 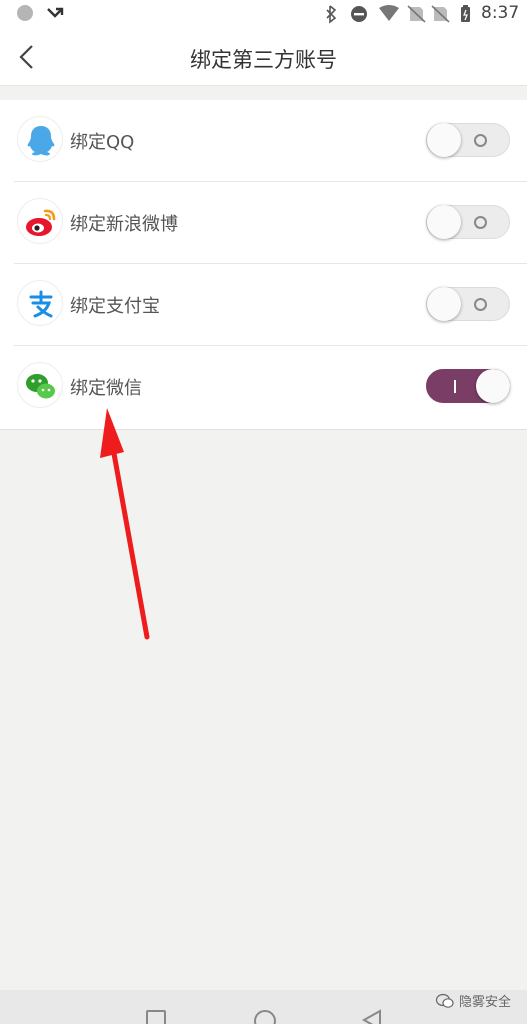 I want to click on list-item-alipay: 绑定支付宝, so click(x=263, y=305).